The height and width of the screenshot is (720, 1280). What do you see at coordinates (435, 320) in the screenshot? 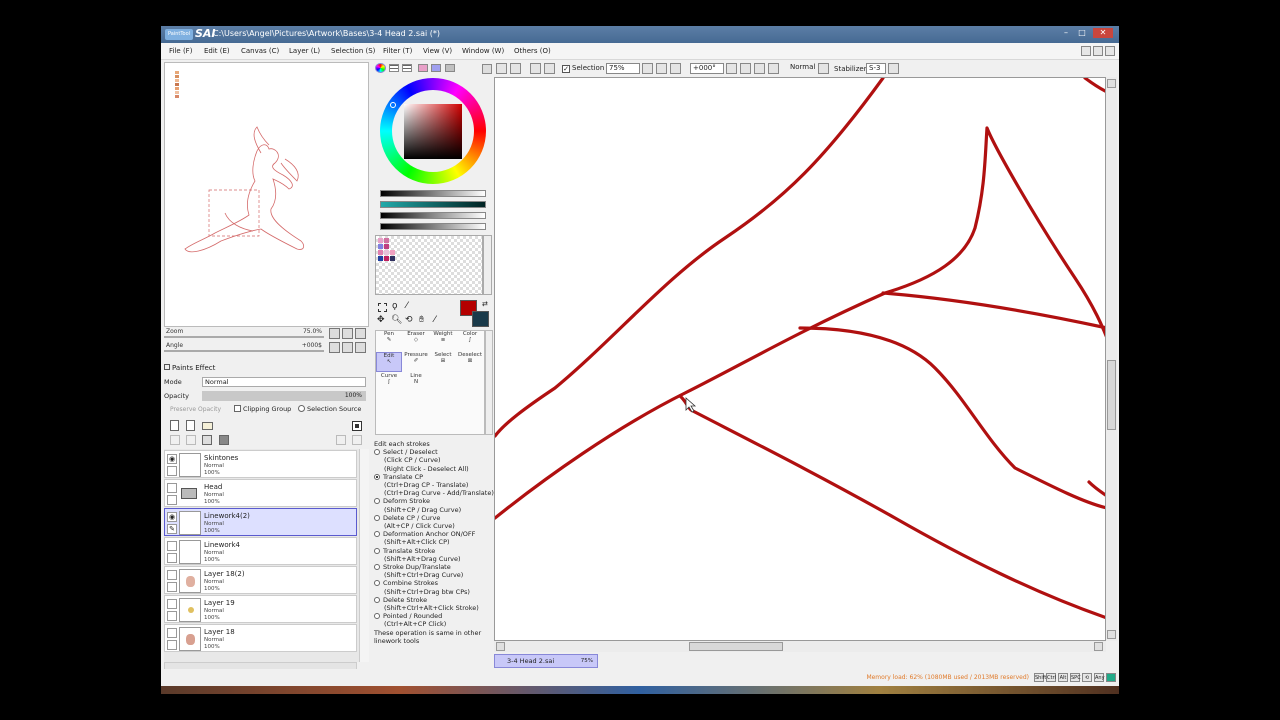
I see `eyedropper-icon: ⁄` at bounding box center [435, 320].